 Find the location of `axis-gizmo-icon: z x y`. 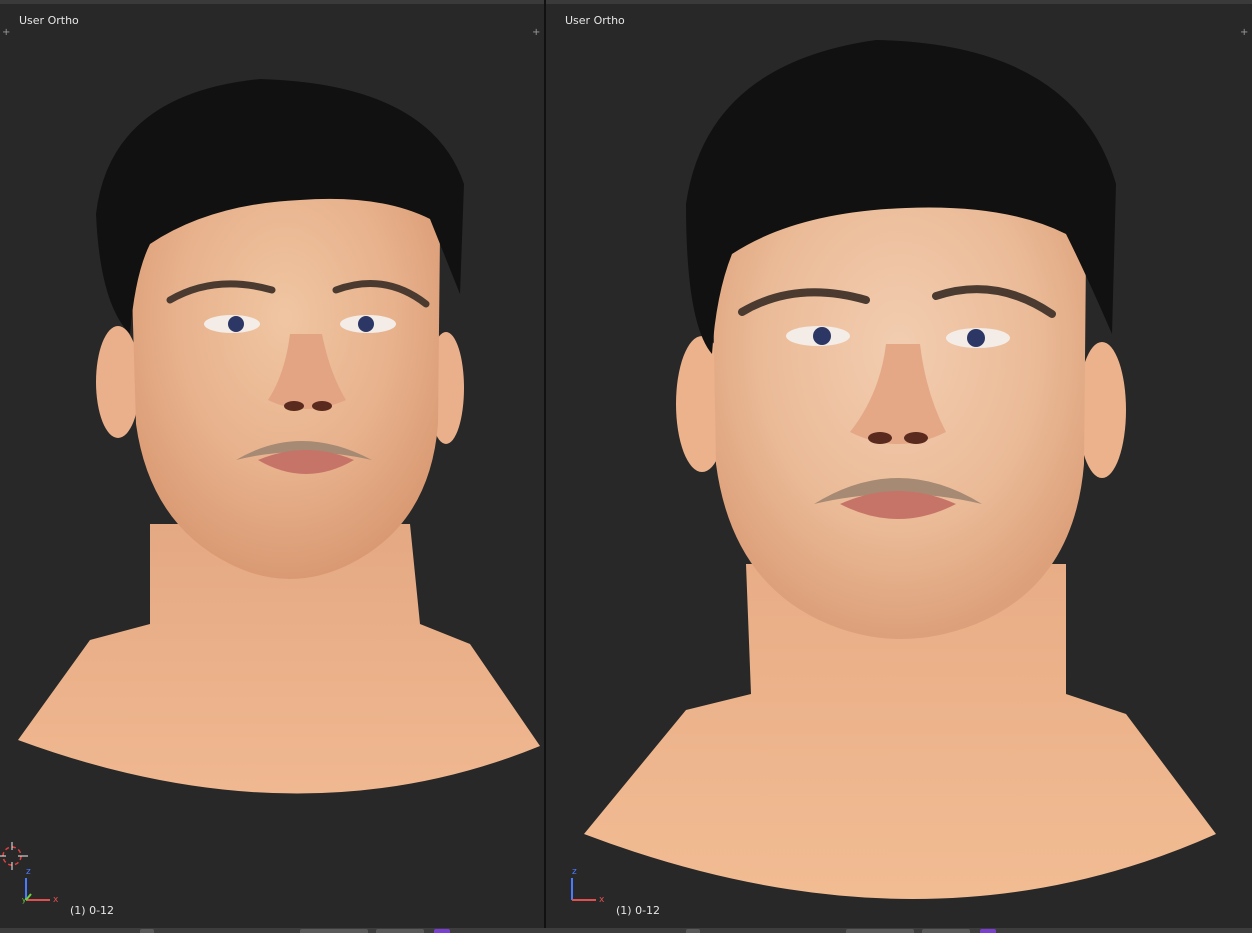

axis-gizmo-icon: z x y is located at coordinates (40, 886).